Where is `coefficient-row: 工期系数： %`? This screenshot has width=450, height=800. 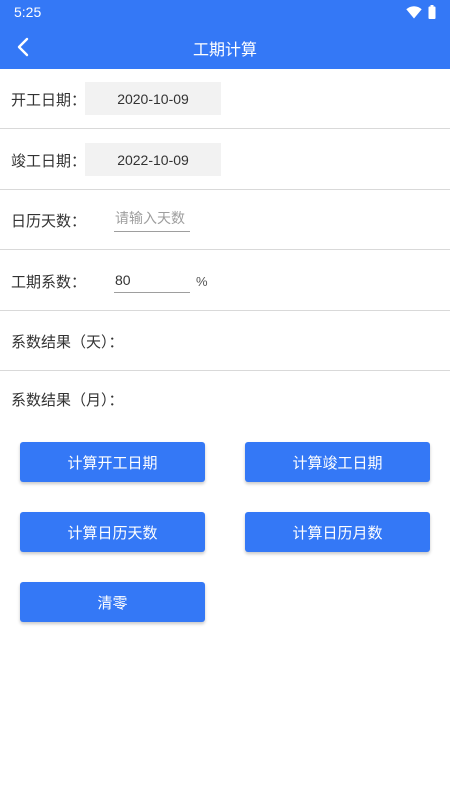 coefficient-row: 工期系数： % is located at coordinates (225, 281).